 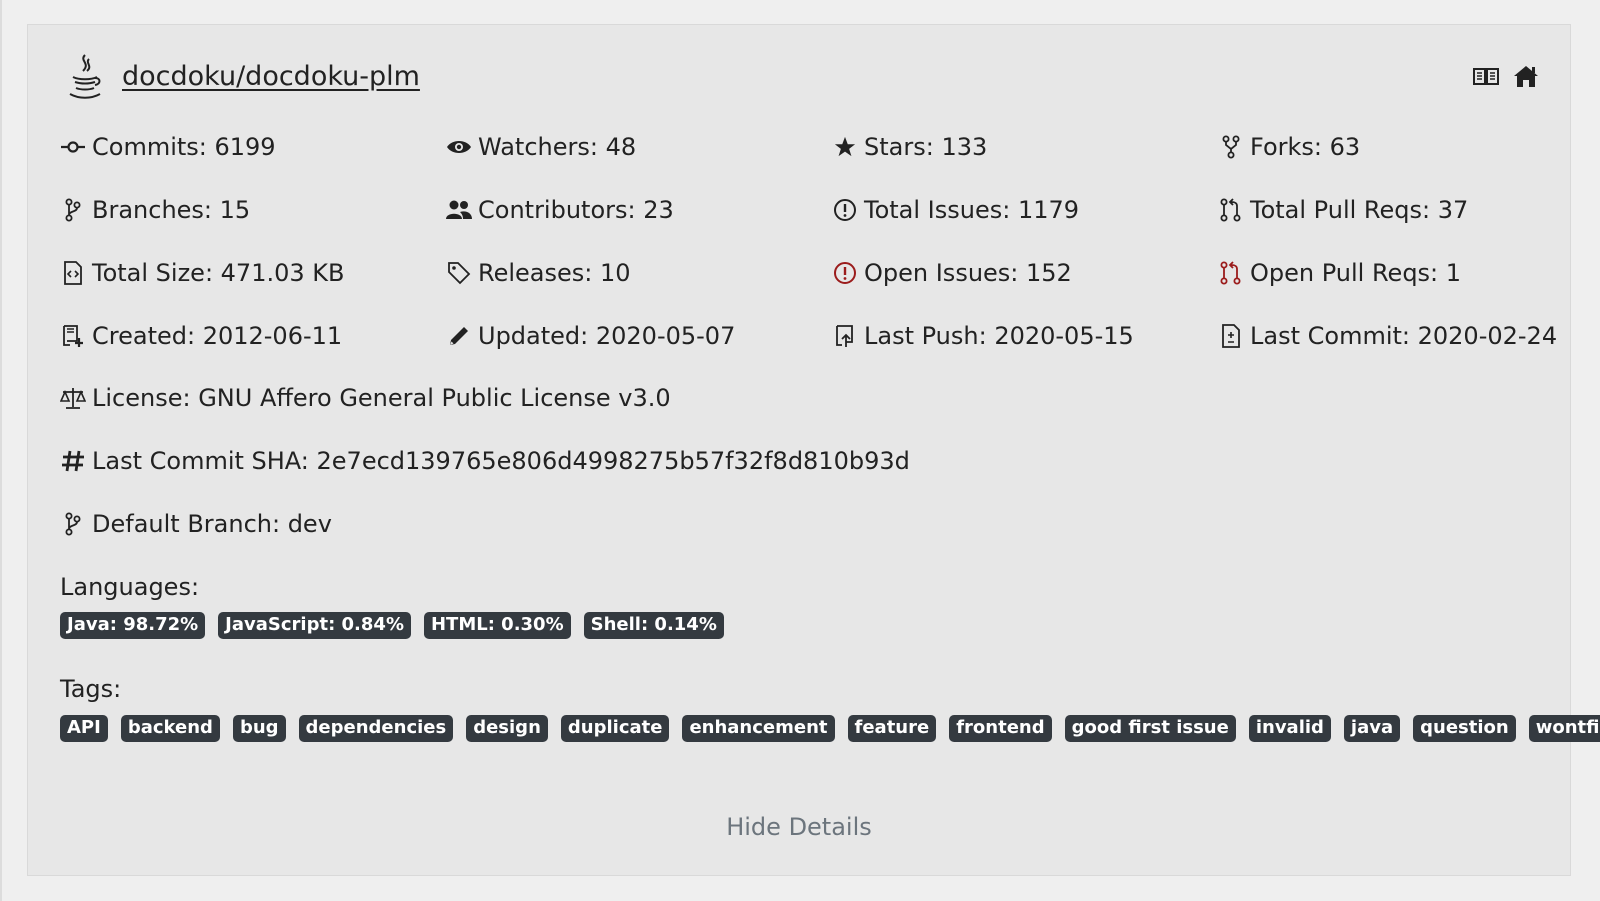 I want to click on stat-total-issues-label: Total Issues: 1179, so click(x=972, y=210).